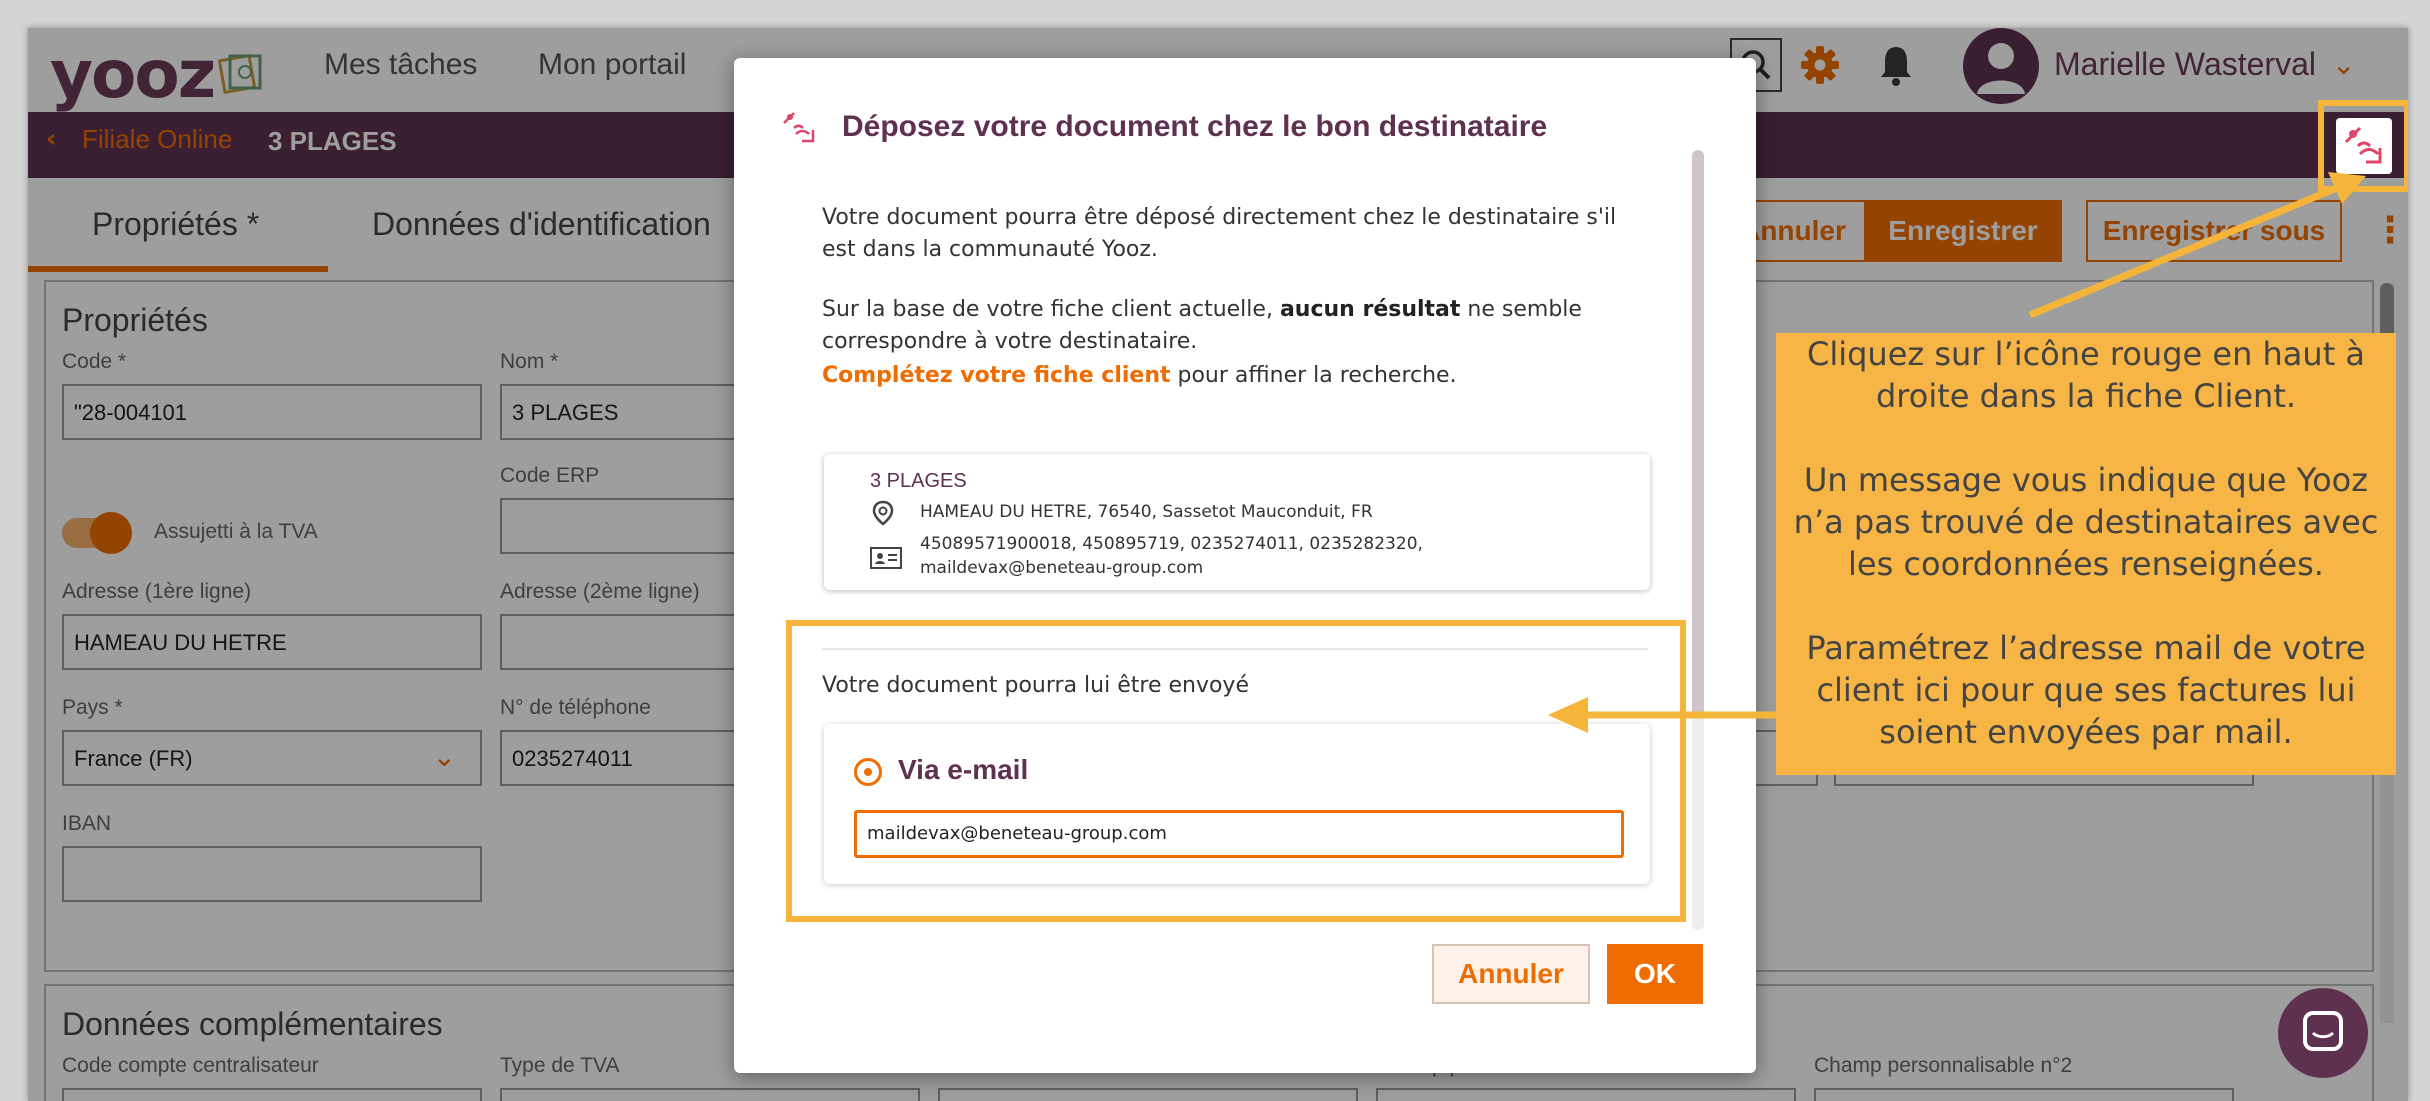 The width and height of the screenshot is (2430, 1101). What do you see at coordinates (883, 513) in the screenshot?
I see `location-pin-icon` at bounding box center [883, 513].